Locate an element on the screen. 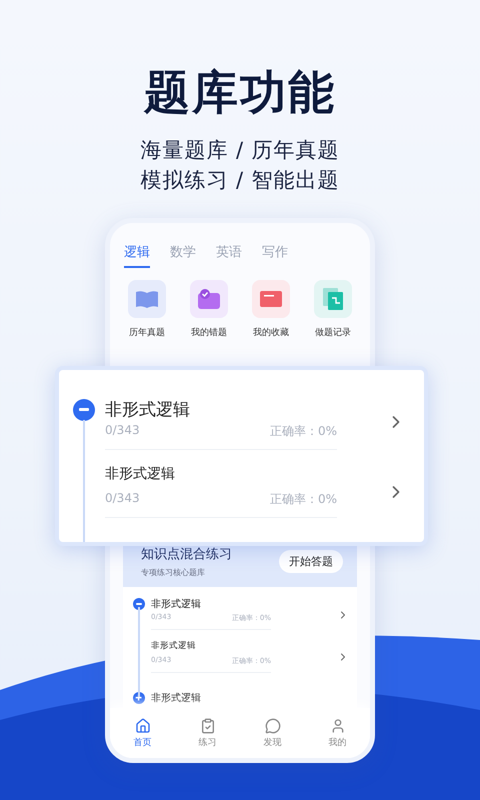 The height and width of the screenshot is (800, 480). shortcut-label: 做题记录 is located at coordinates (333, 332).